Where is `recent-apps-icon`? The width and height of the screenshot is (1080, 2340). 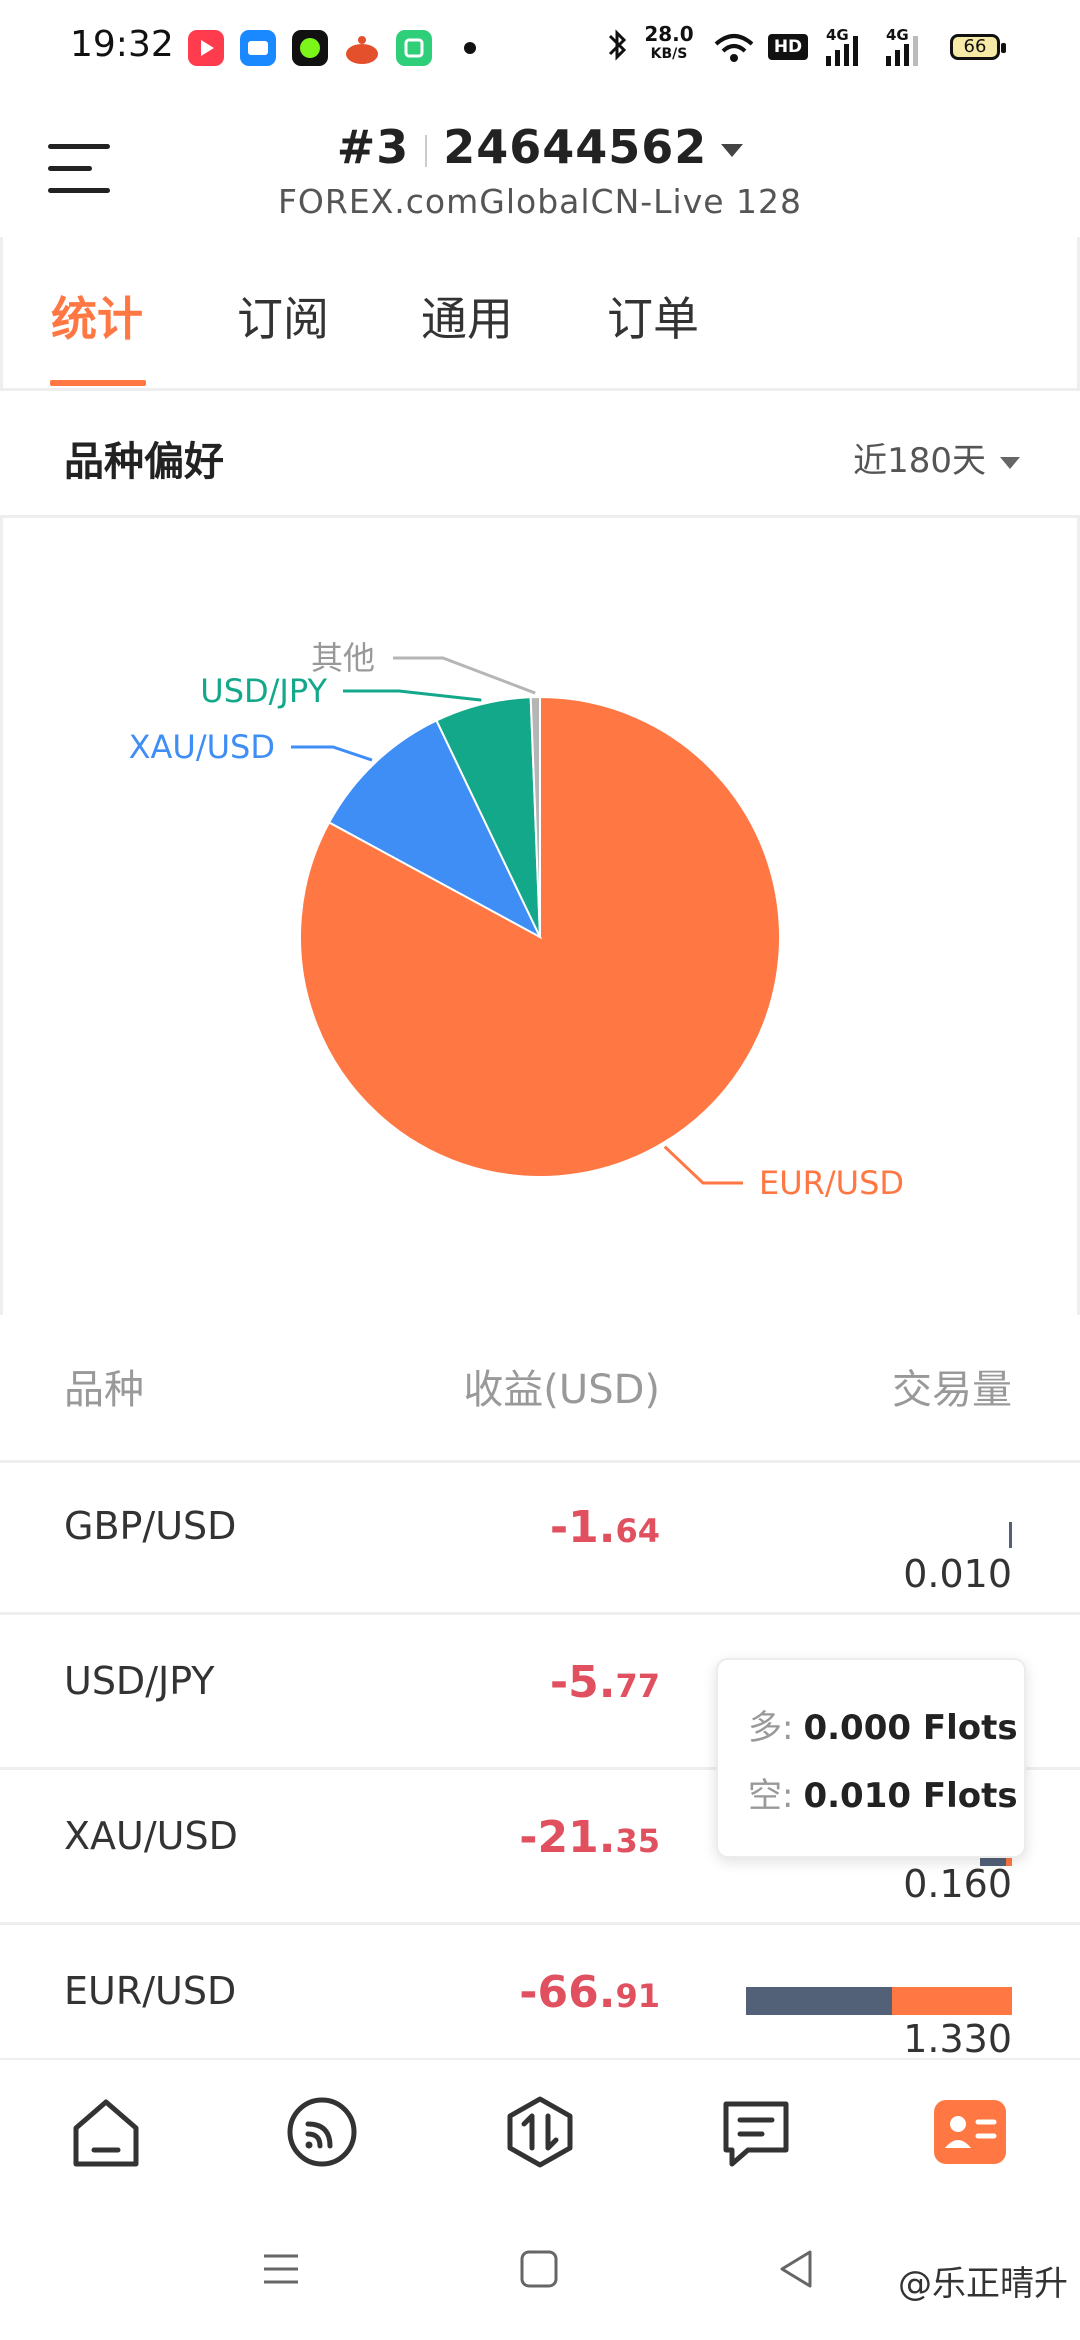
recent-apps-icon is located at coordinates (281, 2269).